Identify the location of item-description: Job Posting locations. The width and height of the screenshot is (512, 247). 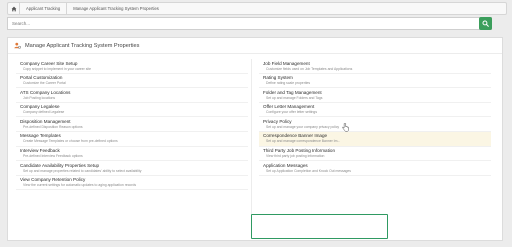
(39, 97).